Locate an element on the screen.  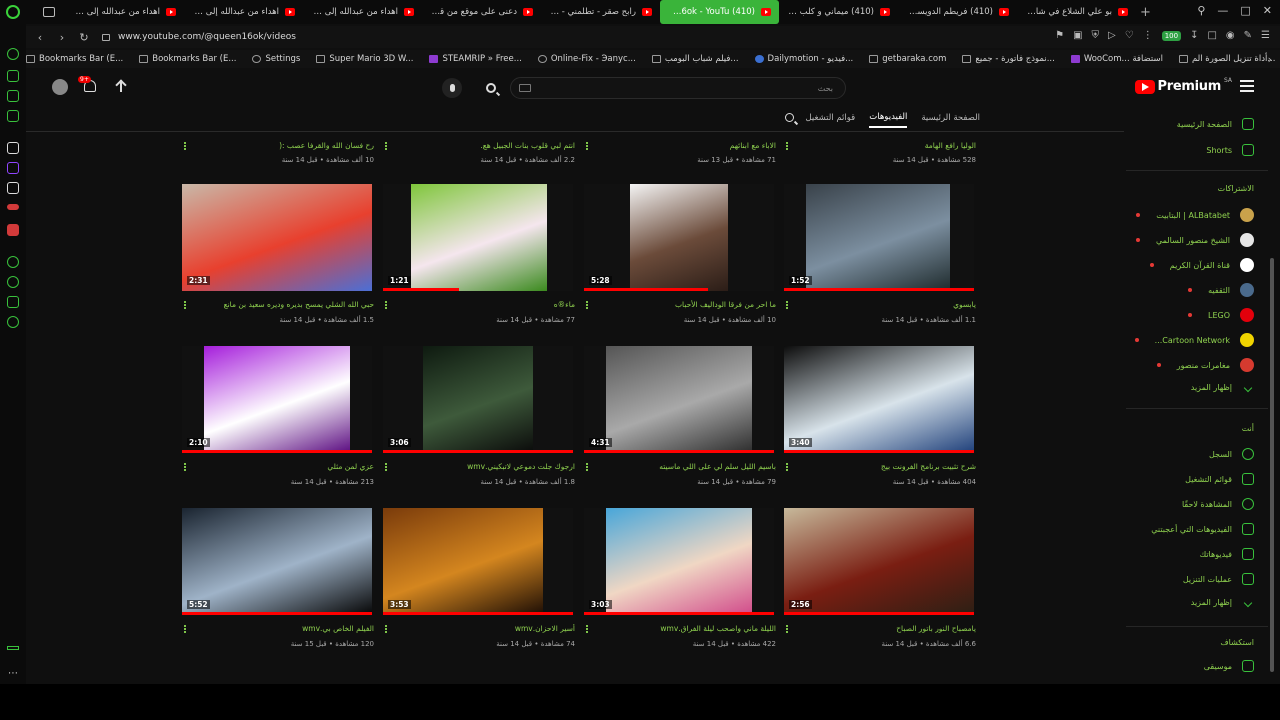
pin-icon: ⚑ is located at coordinates (1059, 35).